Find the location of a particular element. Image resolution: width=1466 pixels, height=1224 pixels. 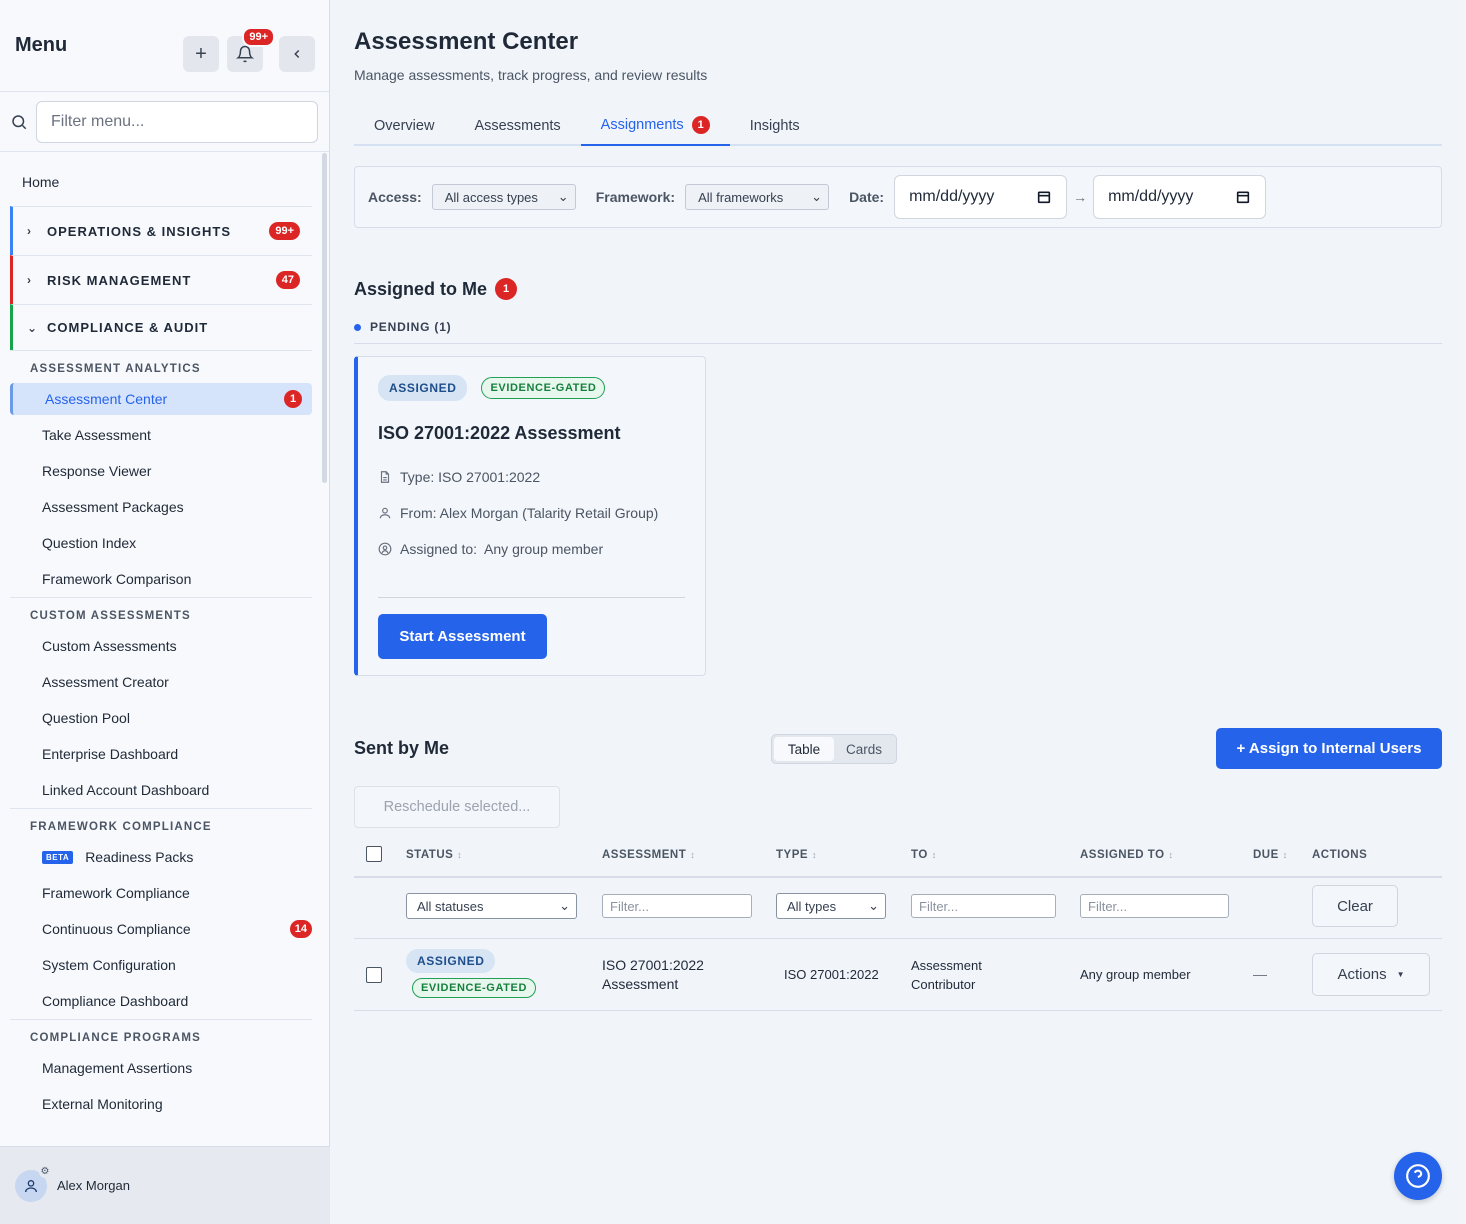

nav-management-assertions: Management Assertions is located at coordinates (161, 1068).